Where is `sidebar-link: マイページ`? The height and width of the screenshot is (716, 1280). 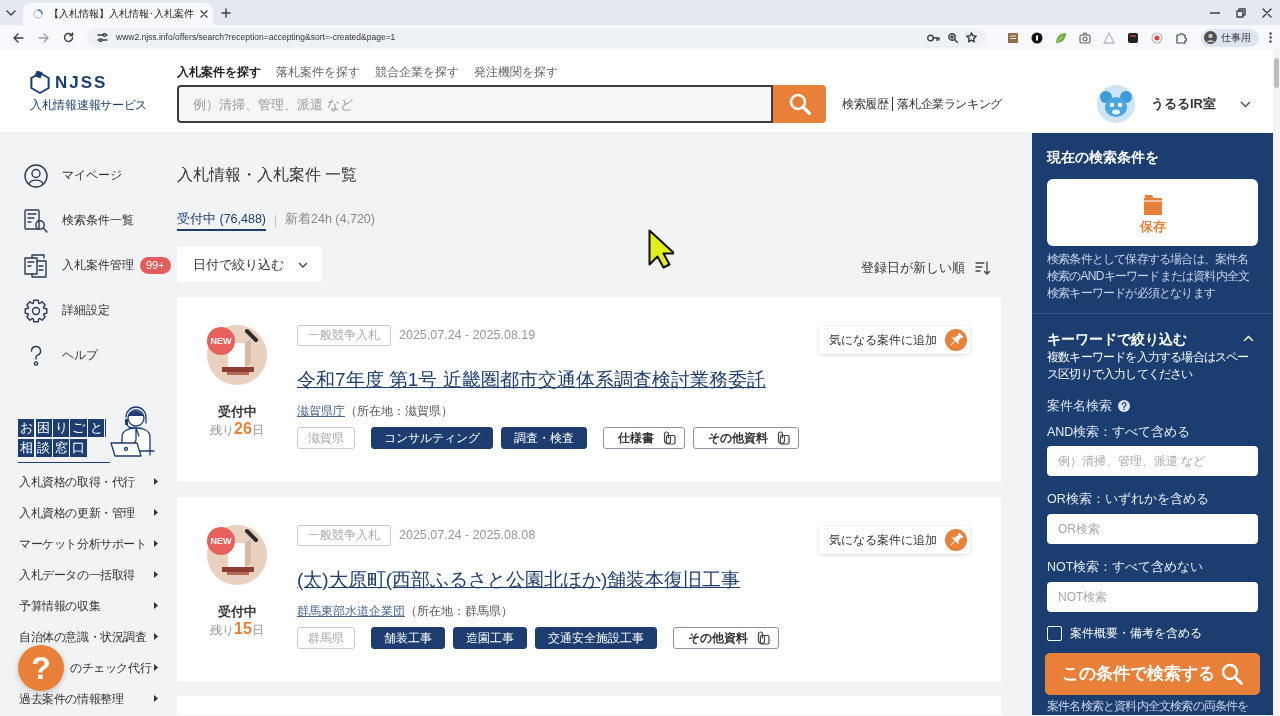
sidebar-link: マイページ is located at coordinates (85, 175).